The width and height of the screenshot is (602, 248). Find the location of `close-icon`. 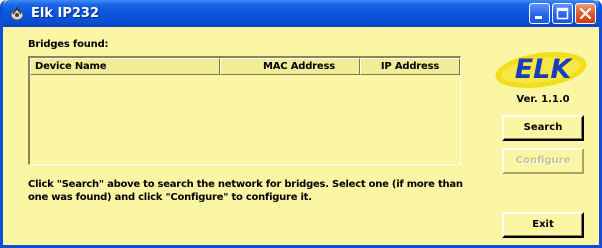

close-icon is located at coordinates (585, 13).